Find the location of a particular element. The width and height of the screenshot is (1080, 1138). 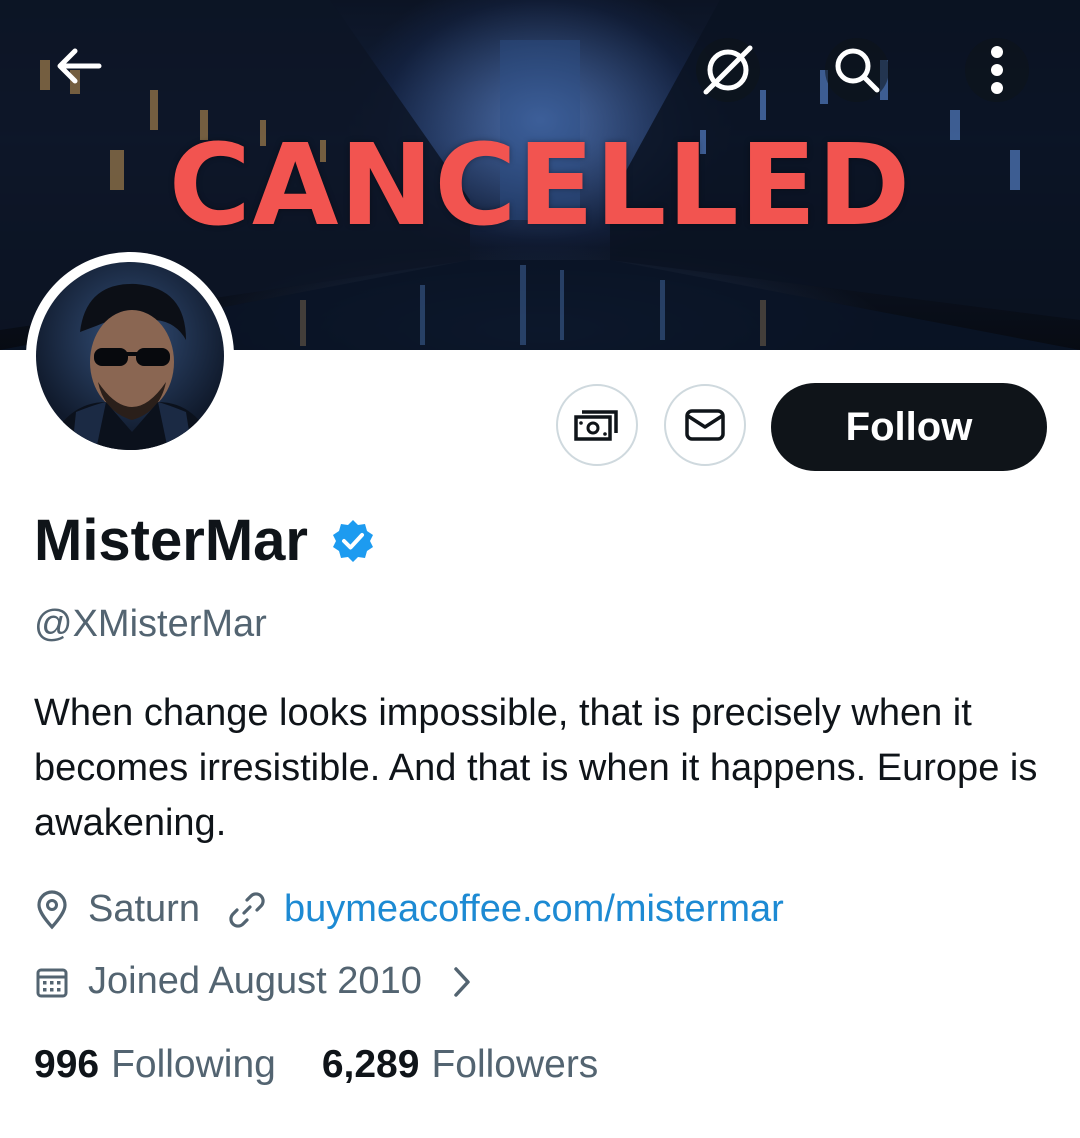

avatar-image is located at coordinates (130, 356).